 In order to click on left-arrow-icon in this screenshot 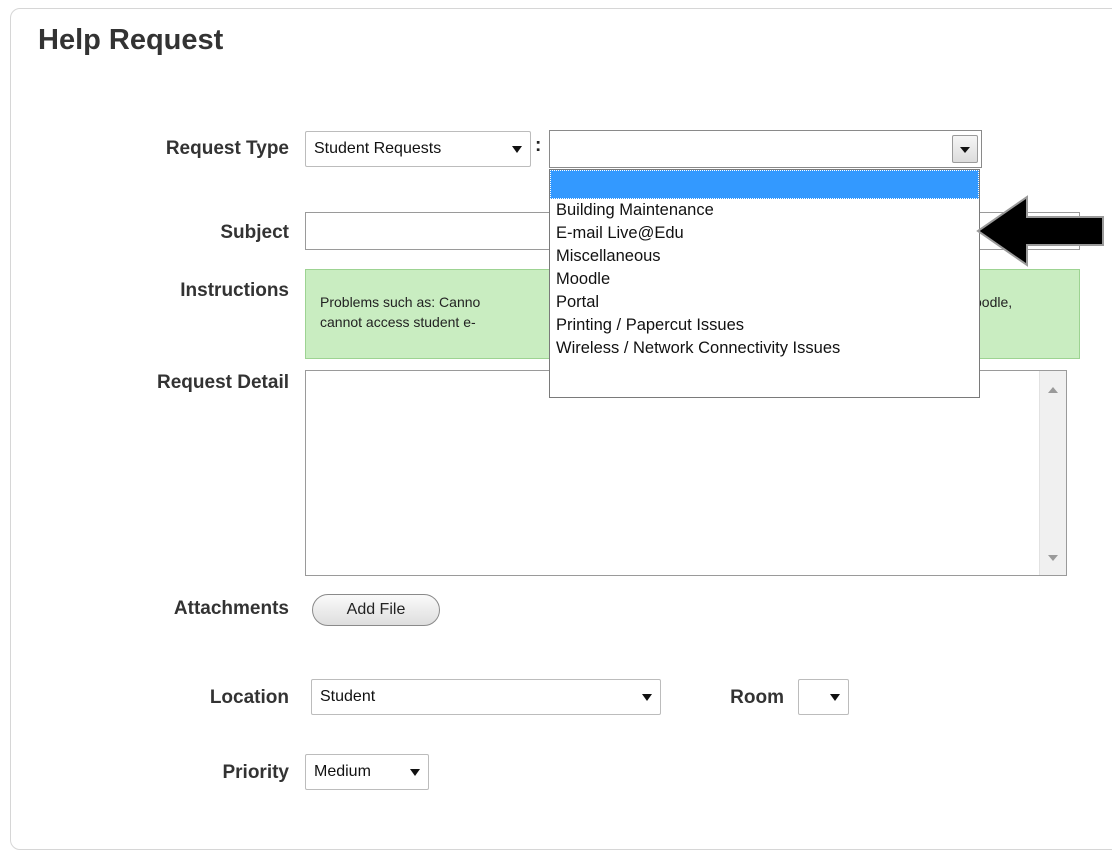, I will do `click(1040, 231)`.